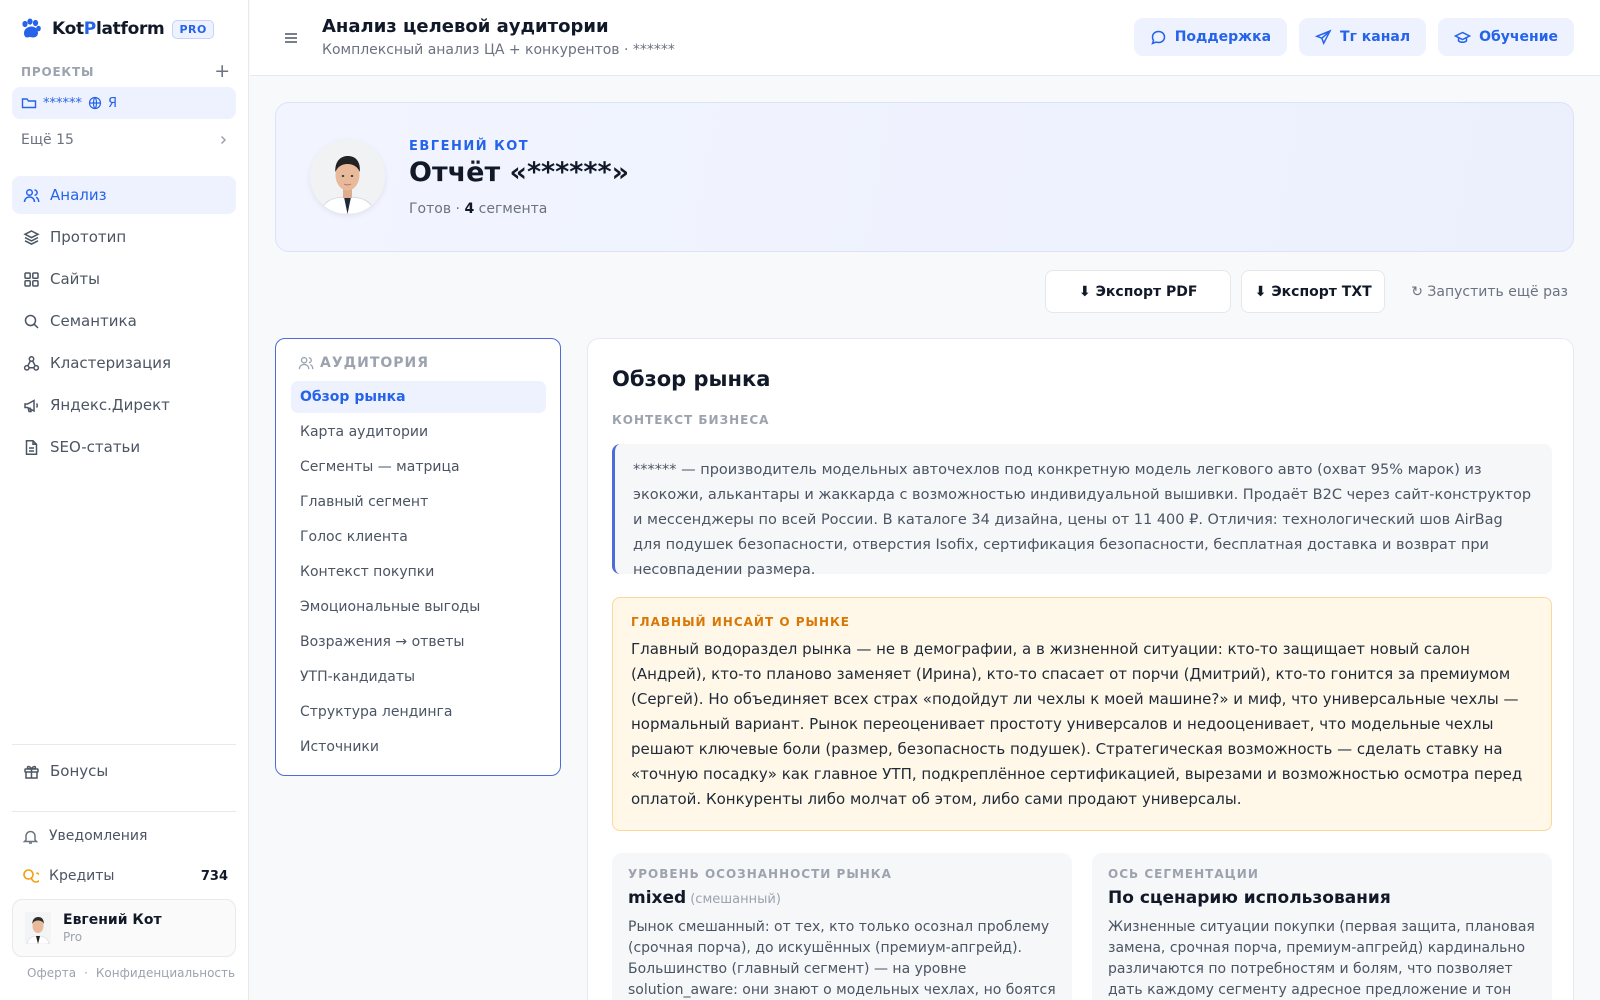 This screenshot has height=1000, width=1600. What do you see at coordinates (842, 898) in the screenshot?
I see `awareness-value-row: mixed (смешанный)` at bounding box center [842, 898].